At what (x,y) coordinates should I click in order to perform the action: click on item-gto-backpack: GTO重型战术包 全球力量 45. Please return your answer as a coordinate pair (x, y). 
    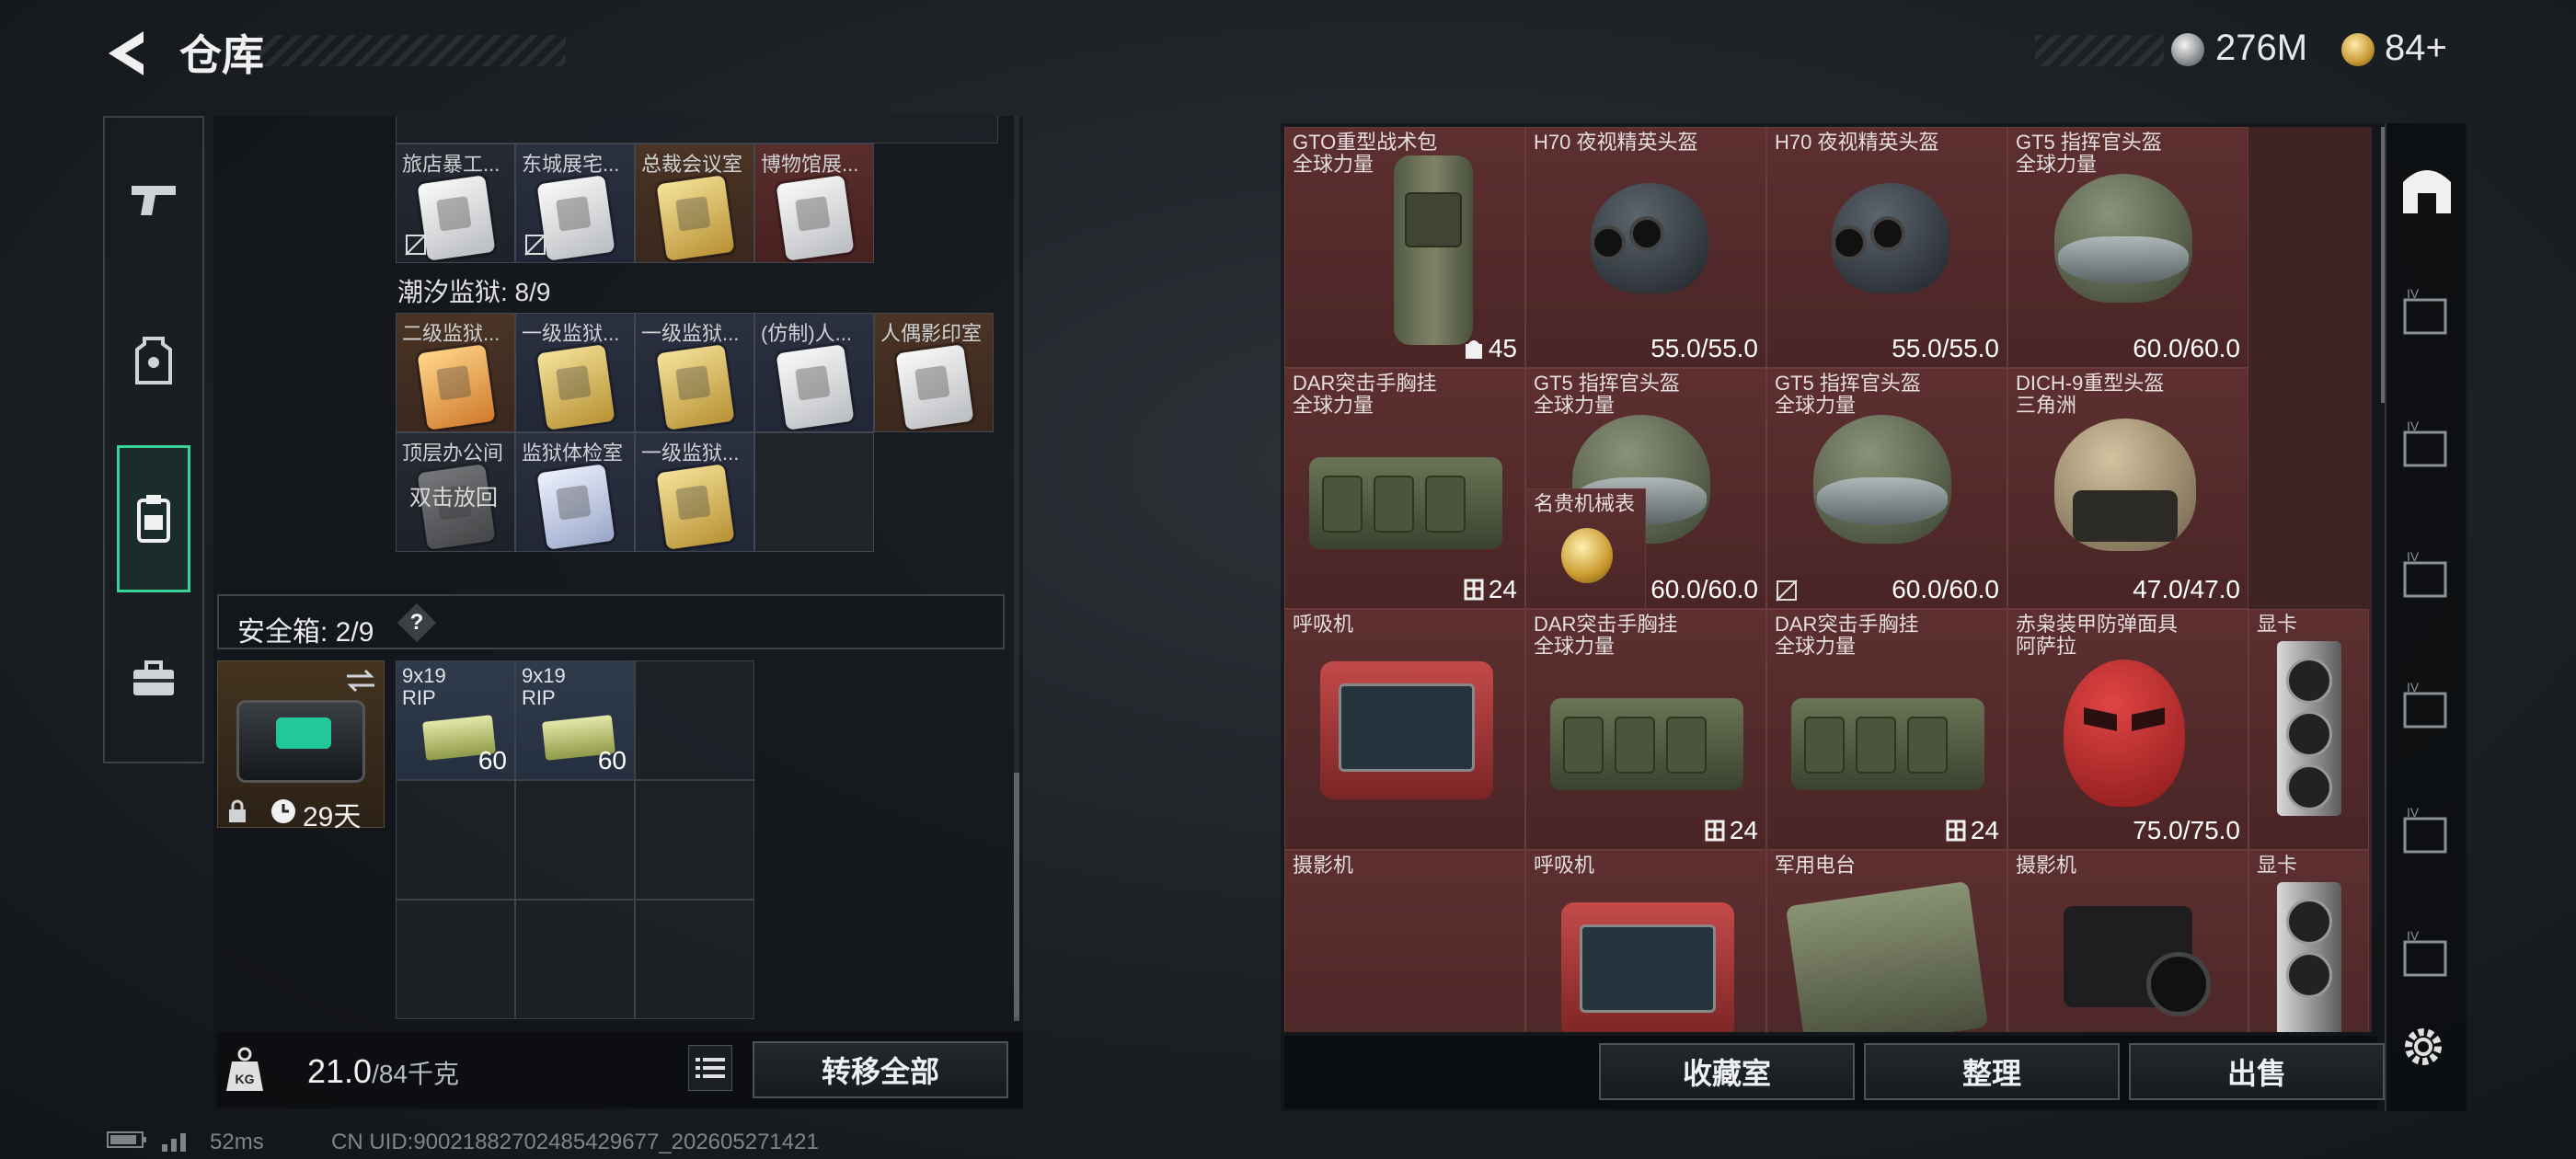
    Looking at the image, I should click on (1404, 247).